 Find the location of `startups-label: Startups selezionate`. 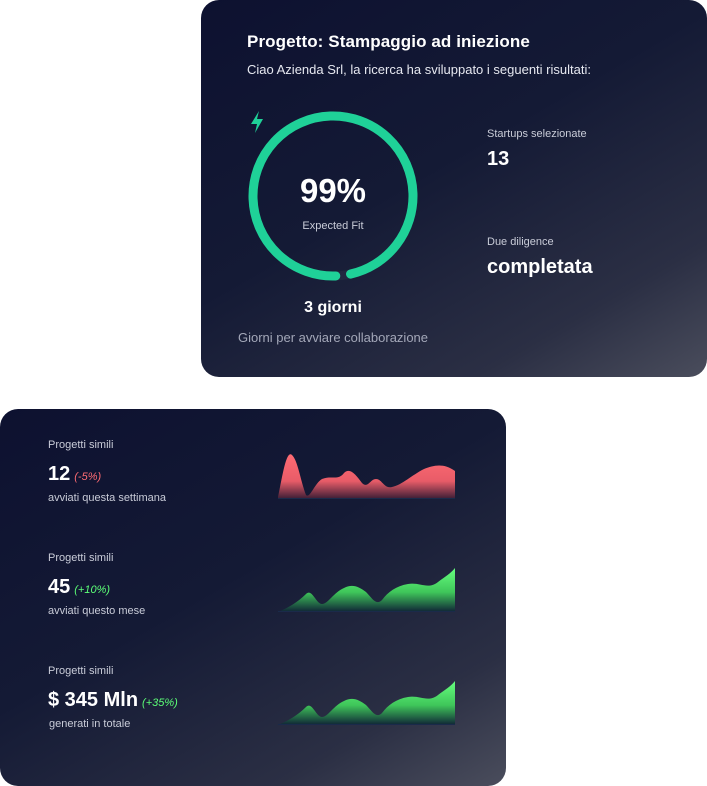

startups-label: Startups selezionate is located at coordinates (537, 134).